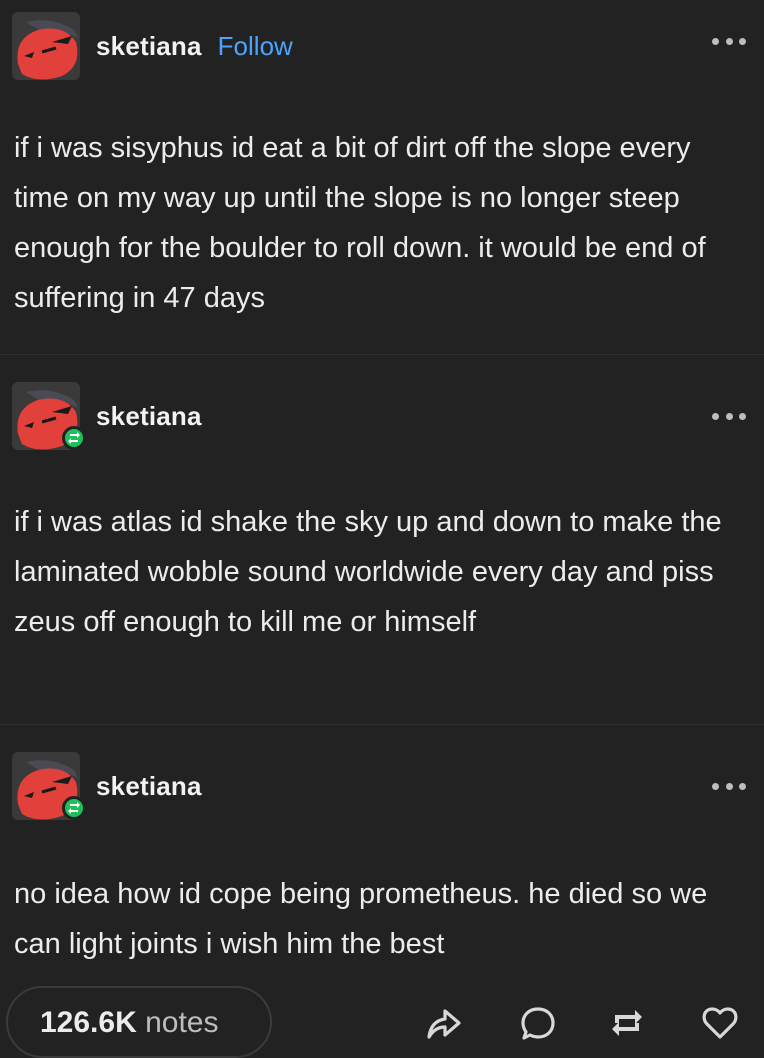 This screenshot has height=1058, width=764. What do you see at coordinates (182, 1022) in the screenshot?
I see `notes-label: notes` at bounding box center [182, 1022].